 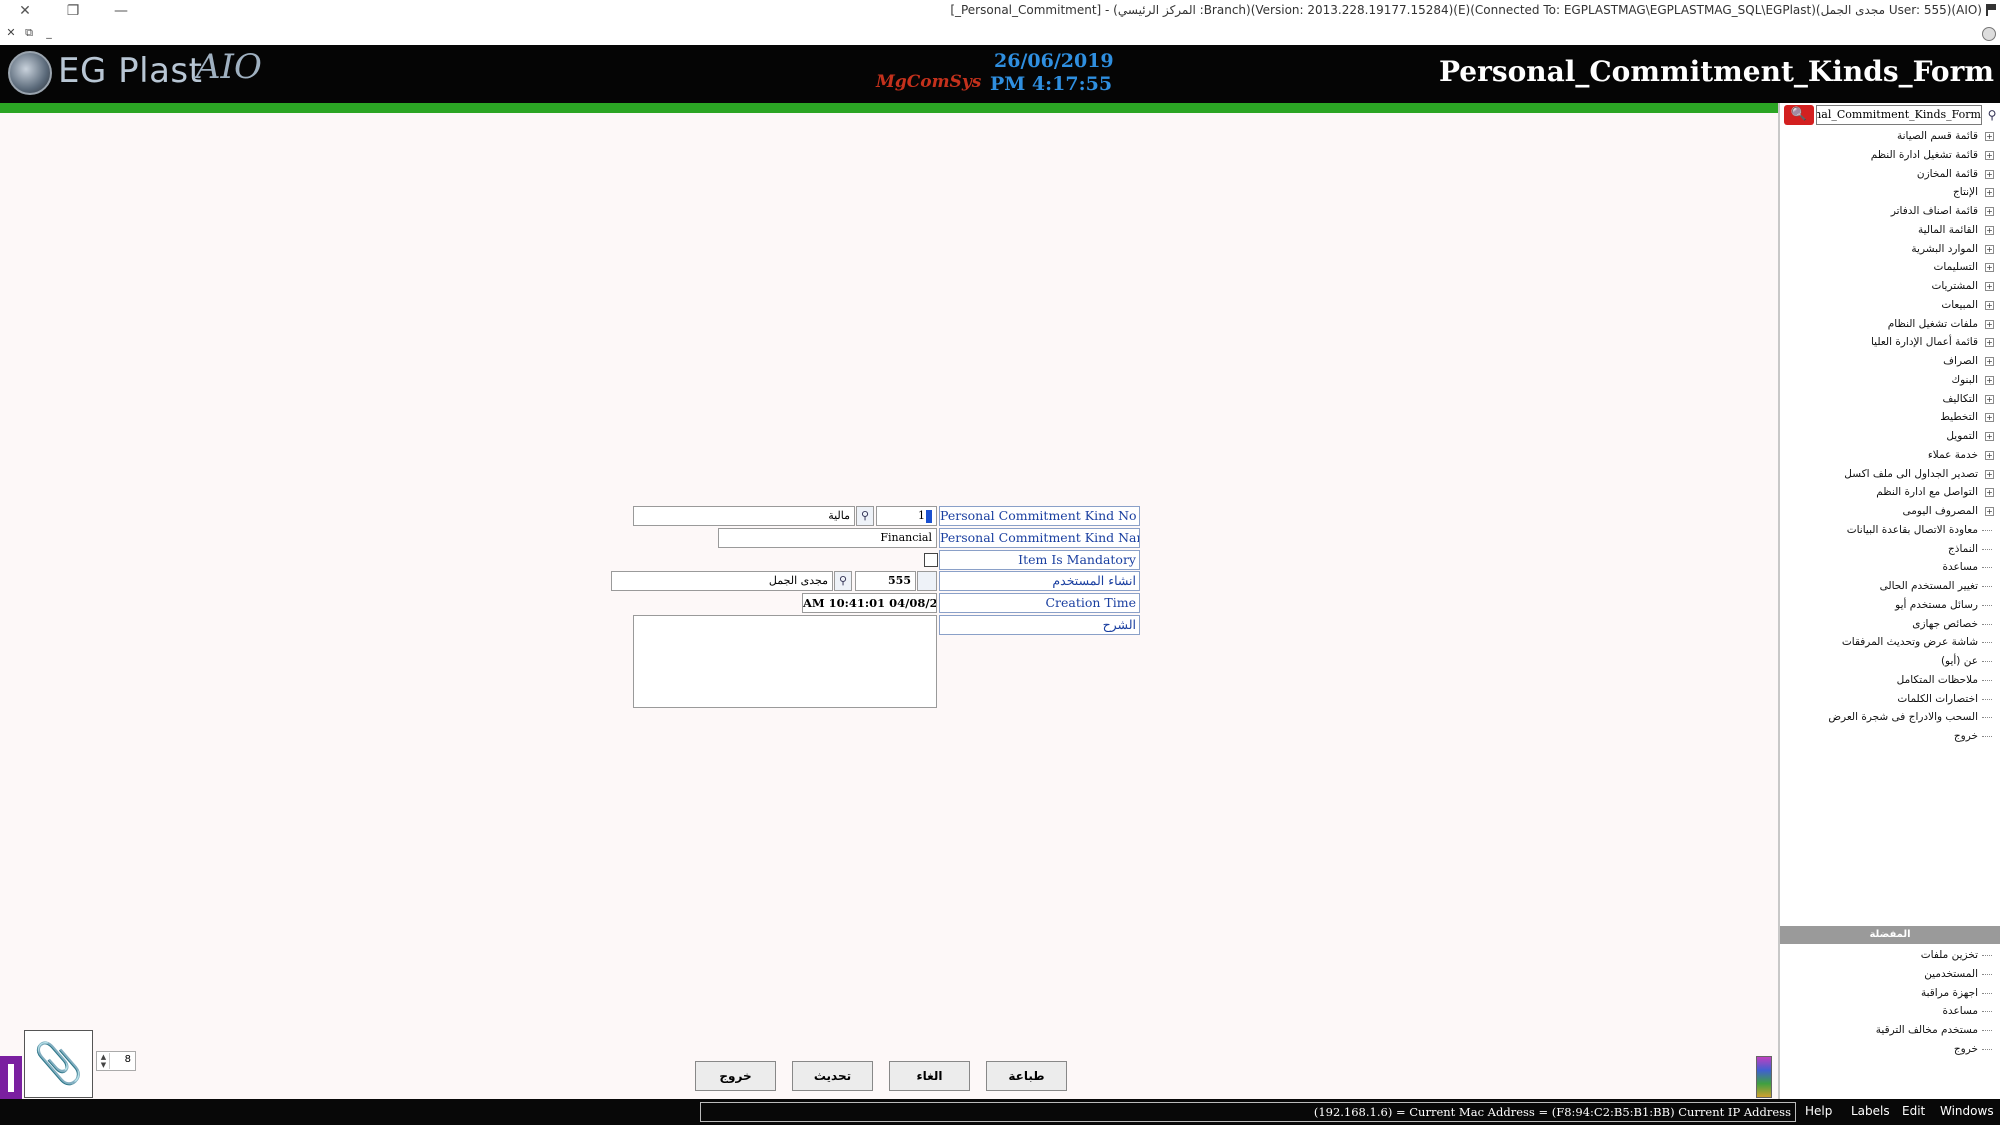 What do you see at coordinates (1890, 399) in the screenshot?
I see `tree-item: + التكاليف` at bounding box center [1890, 399].